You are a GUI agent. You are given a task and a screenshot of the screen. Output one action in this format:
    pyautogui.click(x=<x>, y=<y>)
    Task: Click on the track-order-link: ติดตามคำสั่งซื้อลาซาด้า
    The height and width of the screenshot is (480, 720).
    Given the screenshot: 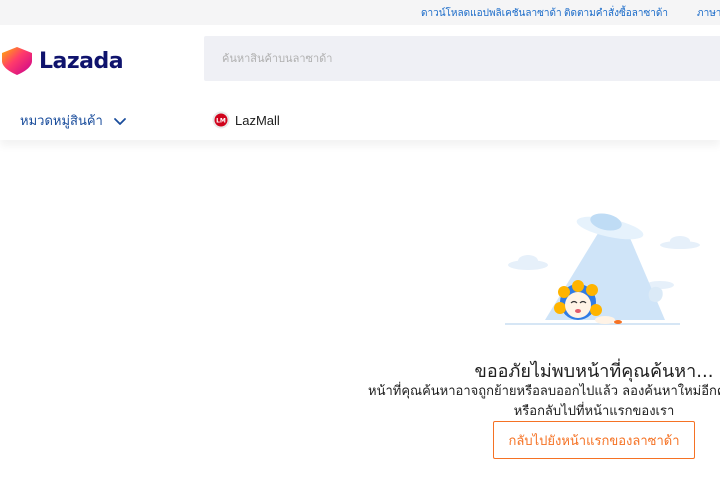 What is the action you would take?
    pyautogui.click(x=616, y=13)
    